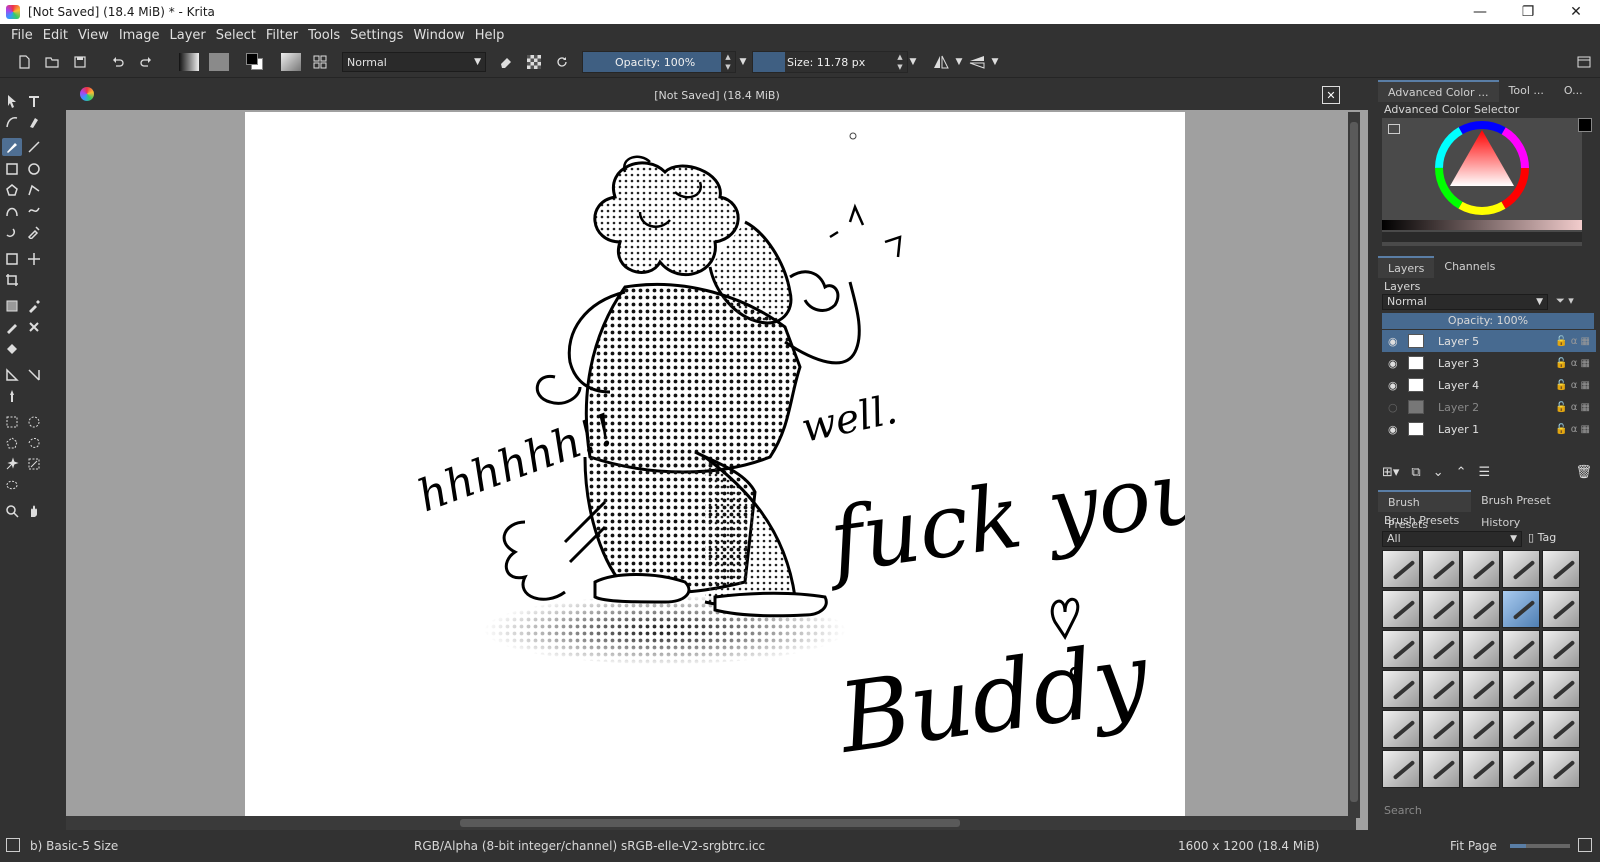 Image resolution: width=1600 pixels, height=862 pixels. Describe the element at coordinates (1415, 472) in the screenshot. I see `duplicate-layer-icon: ⧉` at that location.